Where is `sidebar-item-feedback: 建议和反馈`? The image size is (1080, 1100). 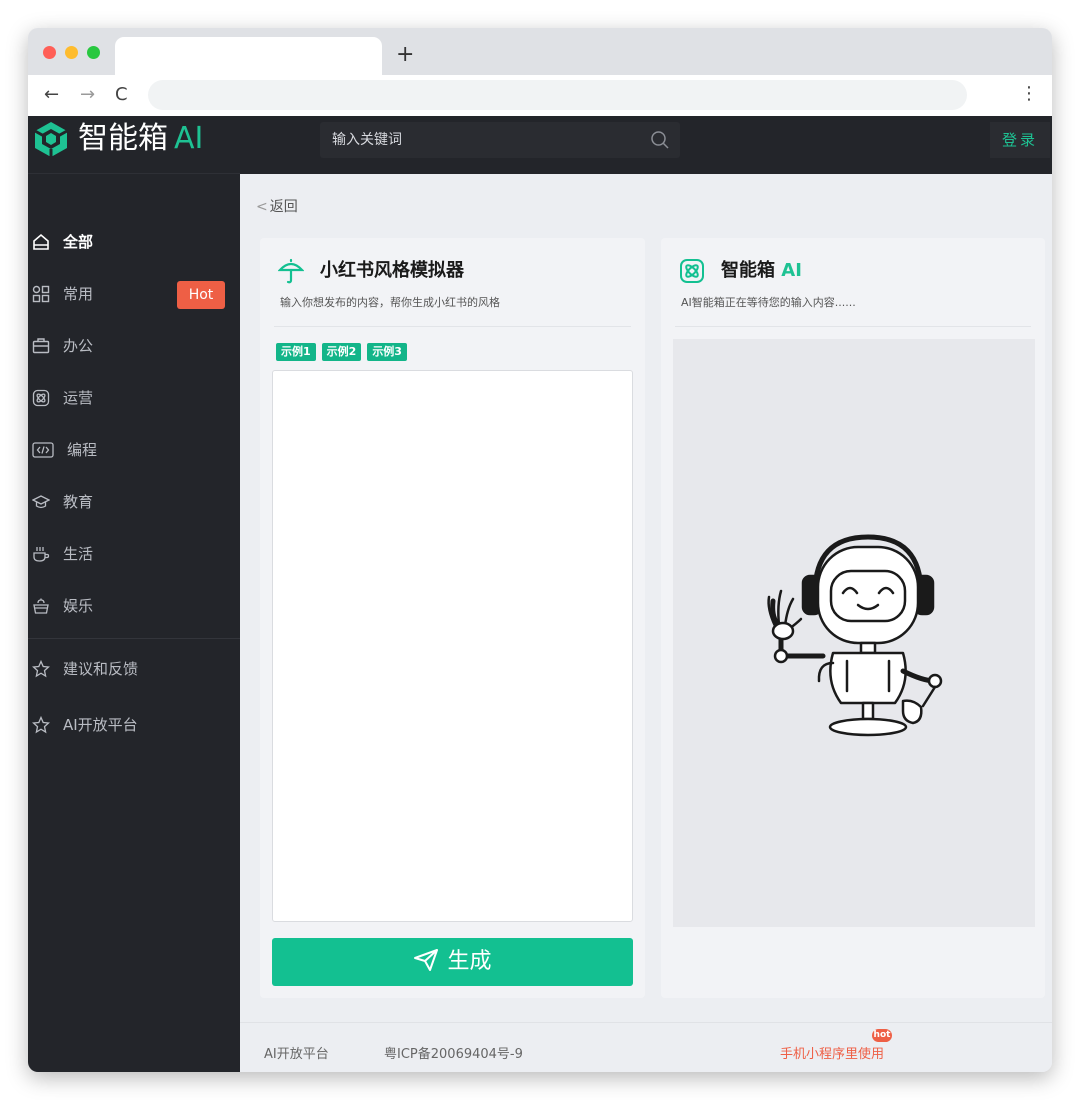
sidebar-item-feedback: 建议和反馈 is located at coordinates (134, 669).